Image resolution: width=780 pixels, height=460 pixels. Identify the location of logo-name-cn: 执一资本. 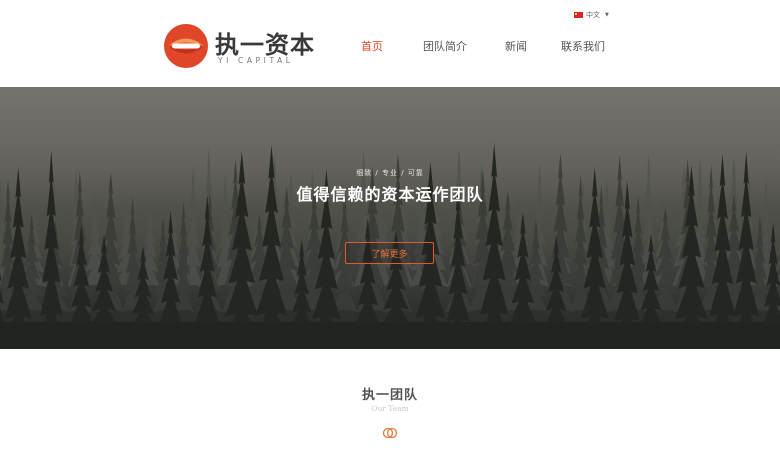
(265, 44).